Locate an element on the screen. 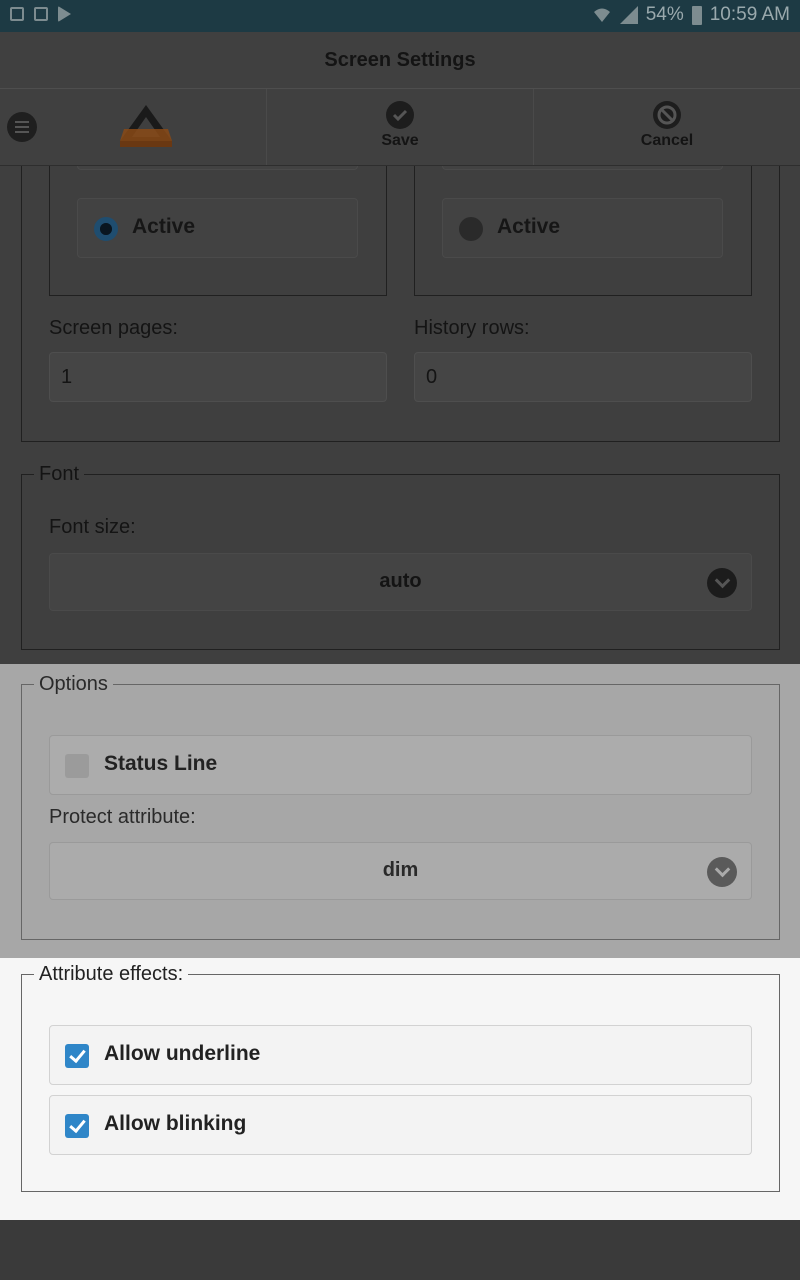 The height and width of the screenshot is (1280, 800). allow-blinking-option: Allow blinking is located at coordinates (400, 1125).